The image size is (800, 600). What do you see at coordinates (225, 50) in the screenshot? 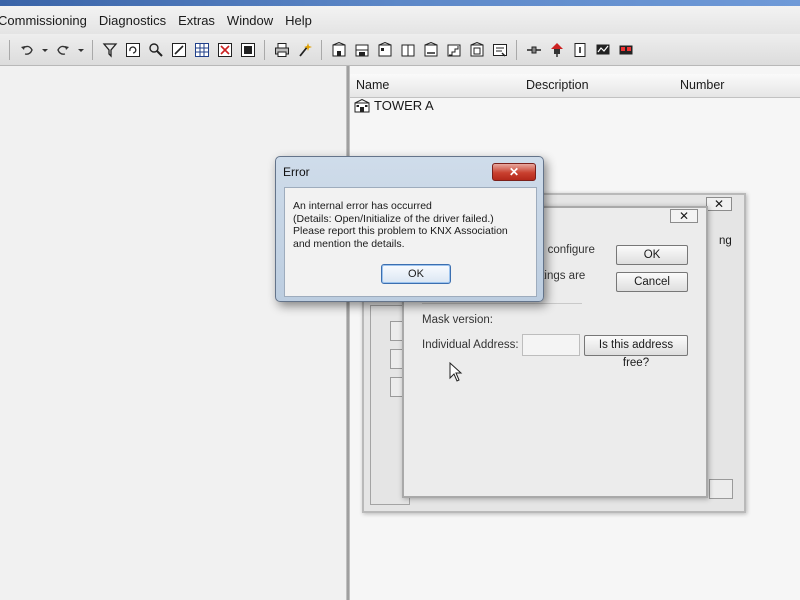
I see `delete-icon` at bounding box center [225, 50].